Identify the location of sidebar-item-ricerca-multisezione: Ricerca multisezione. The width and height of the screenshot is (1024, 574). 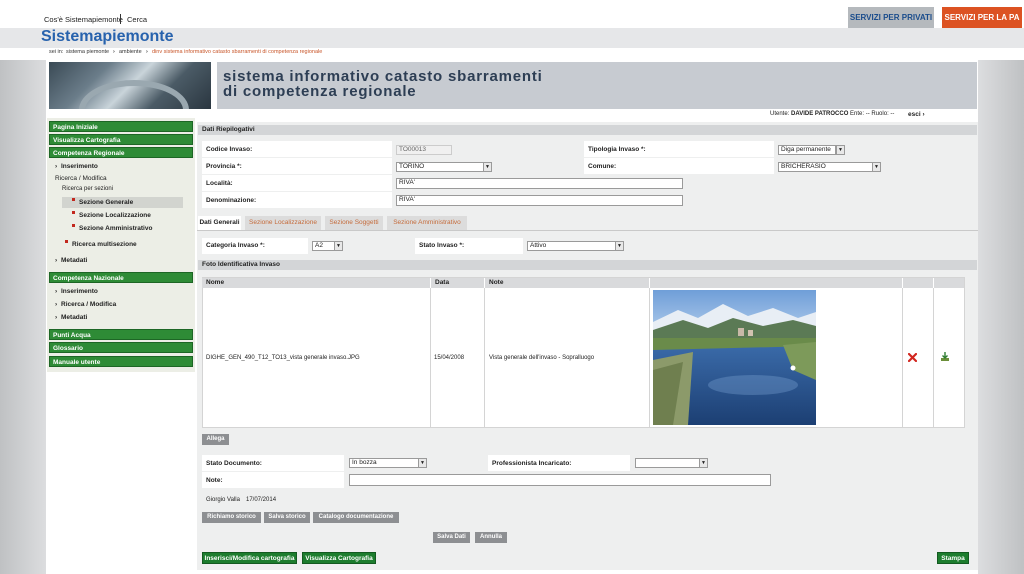
(104, 244).